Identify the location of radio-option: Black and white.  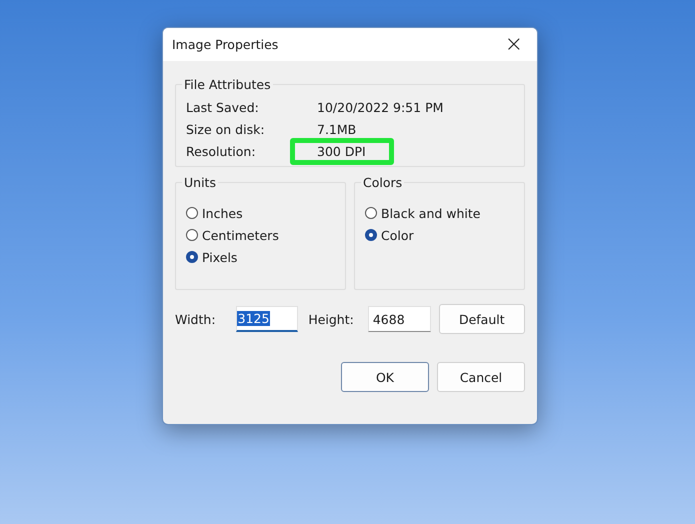
(439, 213).